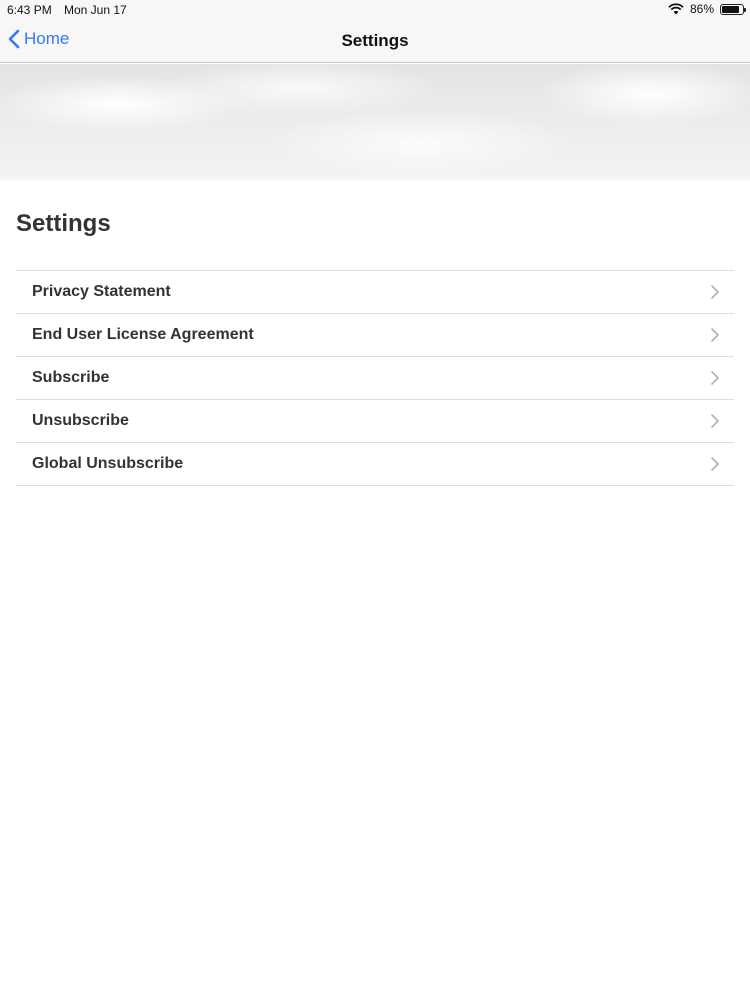 The image size is (750, 1000). I want to click on settings-item-label: Privacy Statement, so click(101, 291).